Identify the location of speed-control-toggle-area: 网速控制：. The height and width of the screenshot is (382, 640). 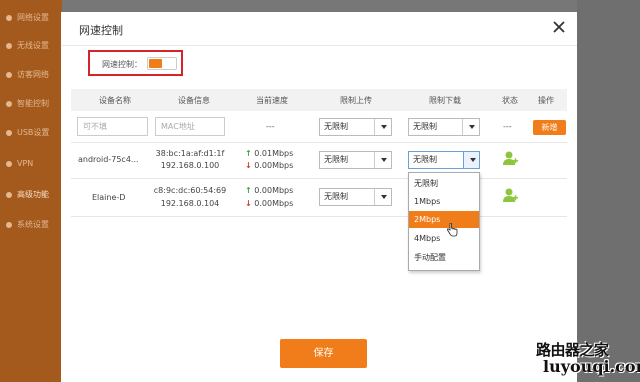
(135, 63).